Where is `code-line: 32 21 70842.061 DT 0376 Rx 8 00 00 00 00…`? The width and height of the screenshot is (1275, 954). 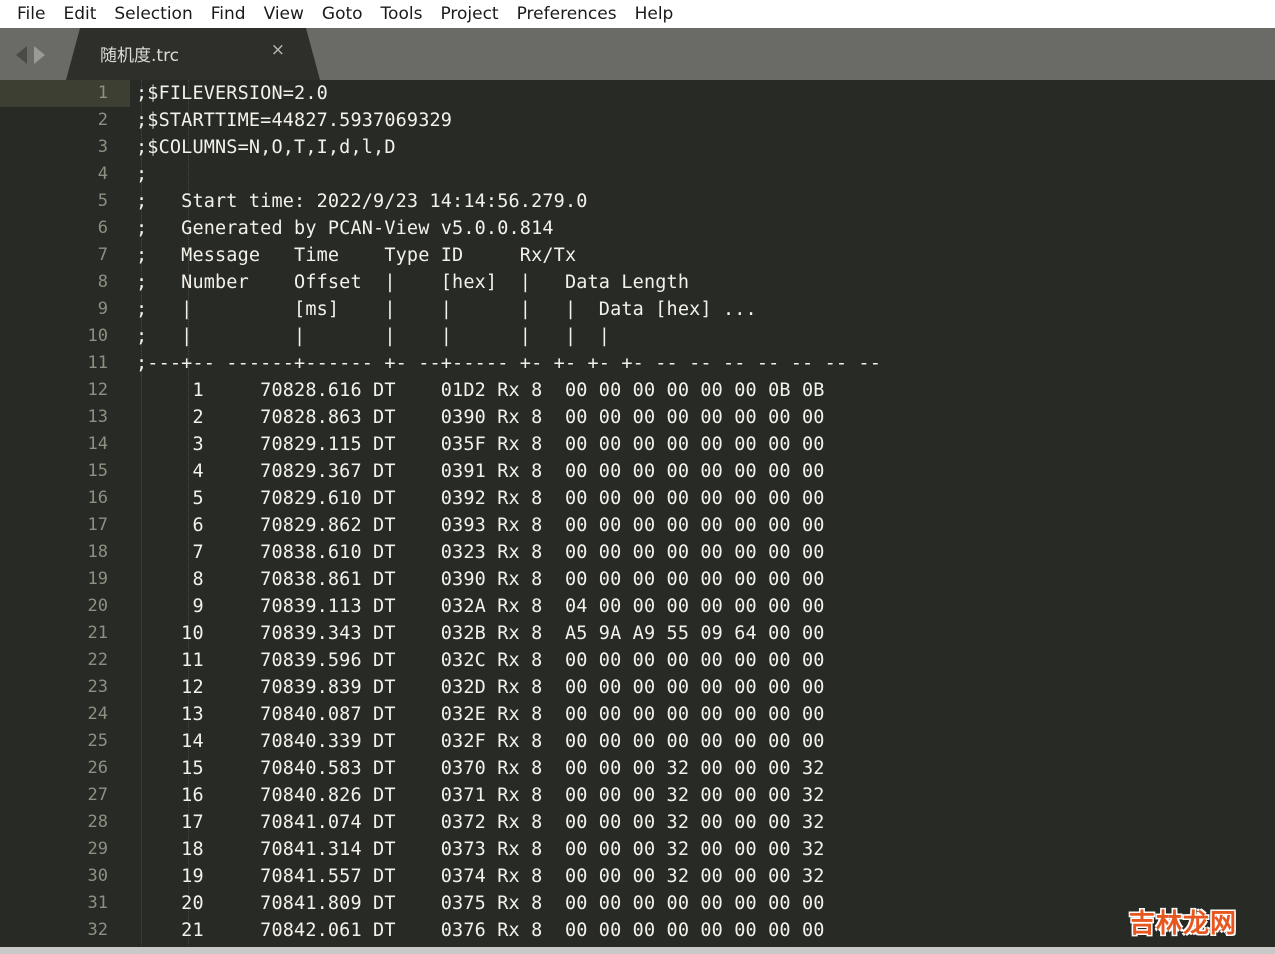 code-line: 32 21 70842.061 DT 0376 Rx 8 00 00 00 00… is located at coordinates (637, 930).